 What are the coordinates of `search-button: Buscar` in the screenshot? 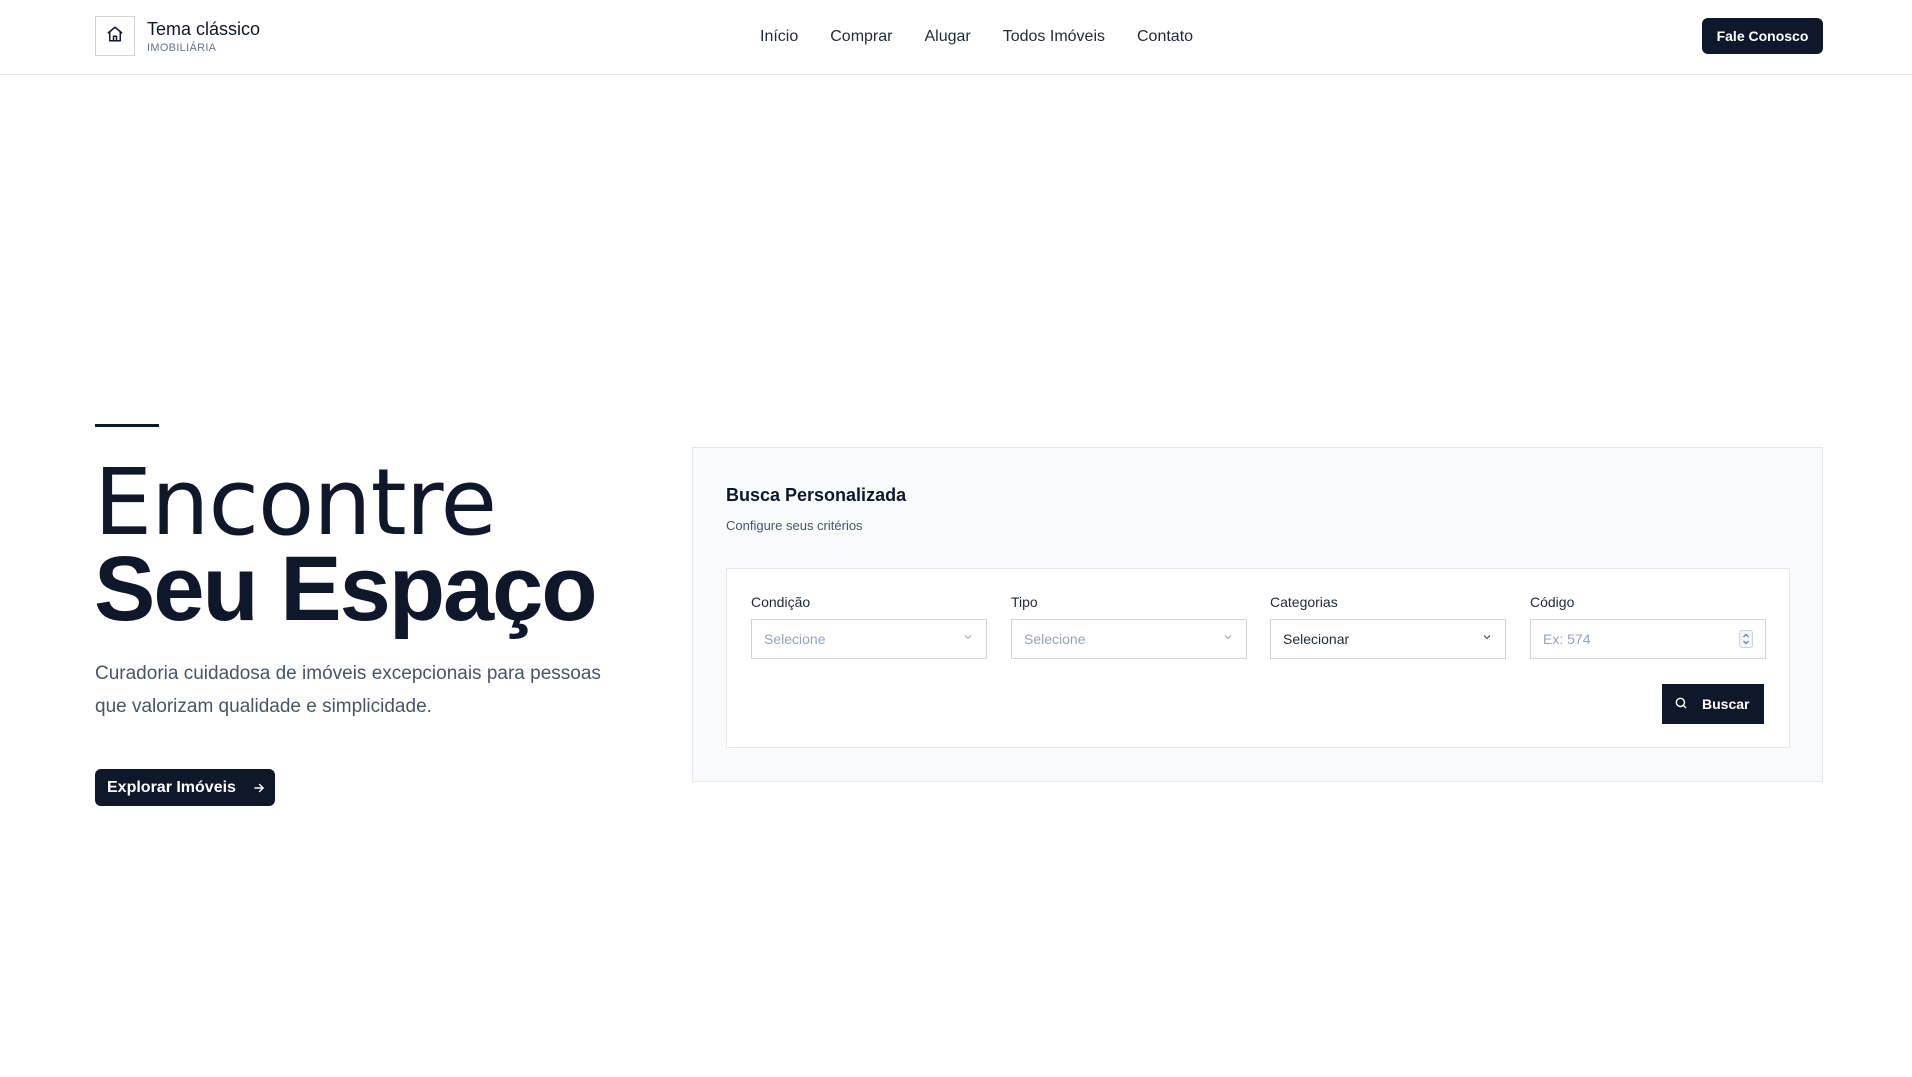 It's located at (1713, 704).